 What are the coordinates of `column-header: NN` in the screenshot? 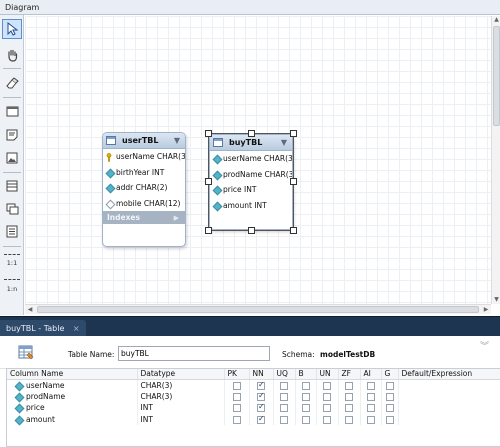 It's located at (261, 374).